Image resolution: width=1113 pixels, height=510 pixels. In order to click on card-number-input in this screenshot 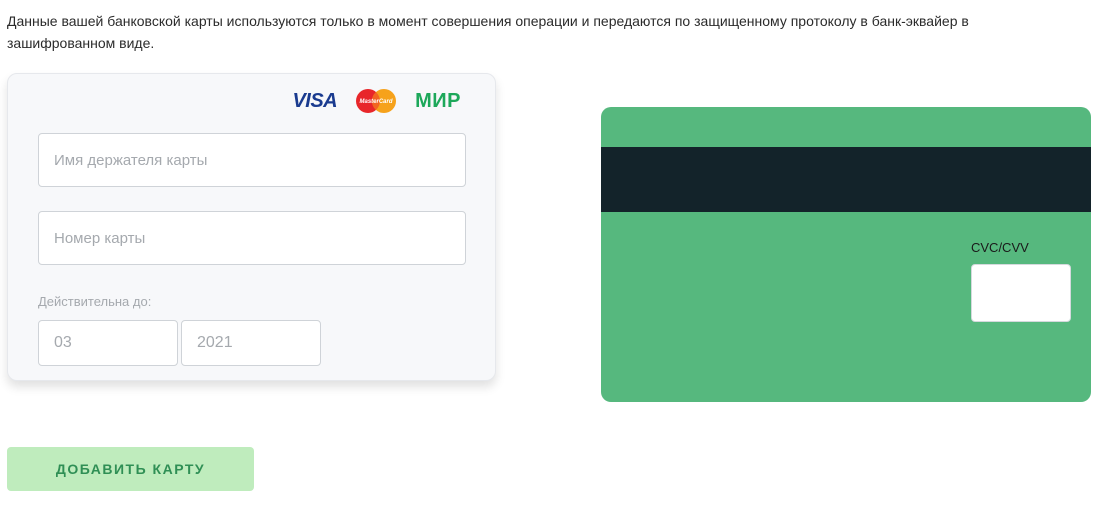, I will do `click(252, 238)`.